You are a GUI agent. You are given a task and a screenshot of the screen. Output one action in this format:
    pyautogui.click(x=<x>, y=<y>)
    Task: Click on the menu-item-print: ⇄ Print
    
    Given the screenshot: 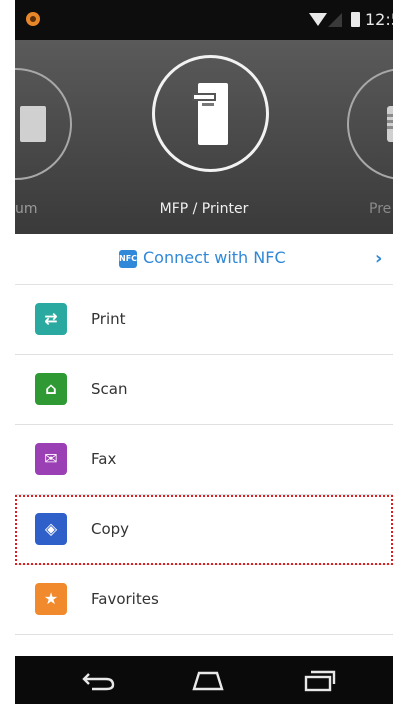 What is the action you would take?
    pyautogui.click(x=204, y=320)
    